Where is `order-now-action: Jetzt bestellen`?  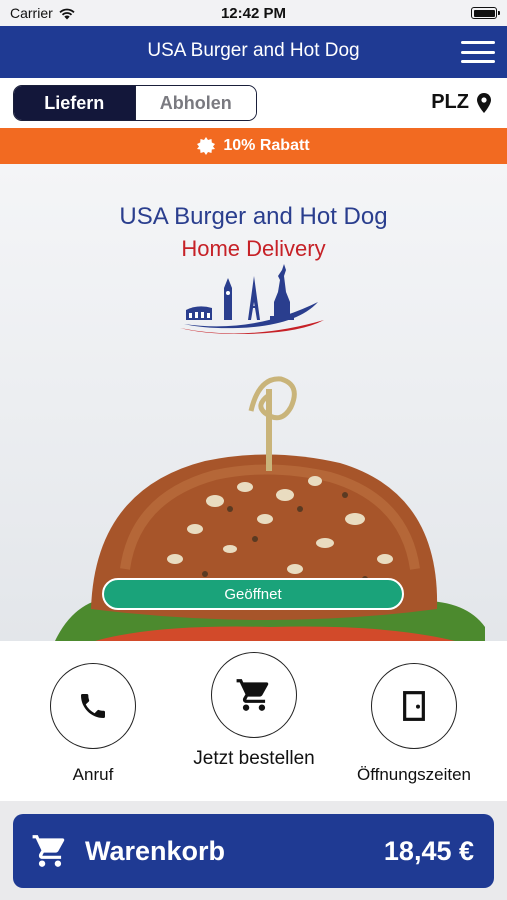
order-now-action: Jetzt bestellen is located at coordinates (254, 711).